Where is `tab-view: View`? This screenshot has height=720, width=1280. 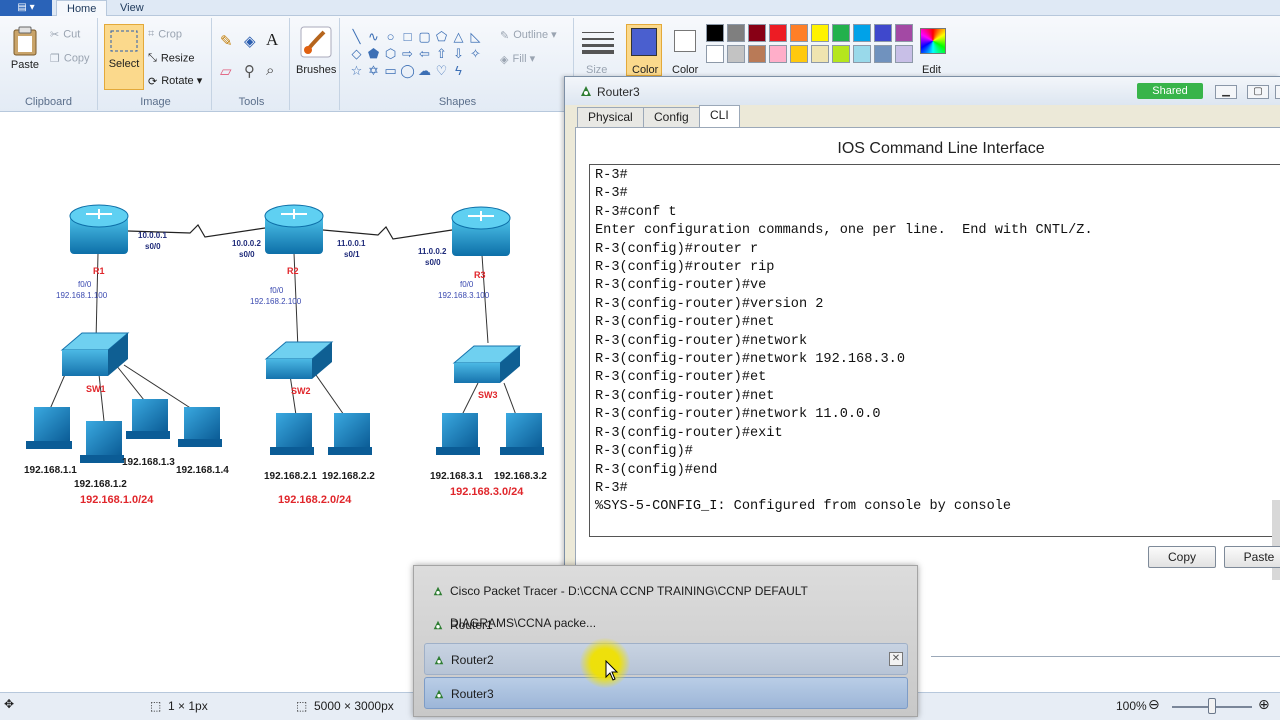 tab-view: View is located at coordinates (132, 8).